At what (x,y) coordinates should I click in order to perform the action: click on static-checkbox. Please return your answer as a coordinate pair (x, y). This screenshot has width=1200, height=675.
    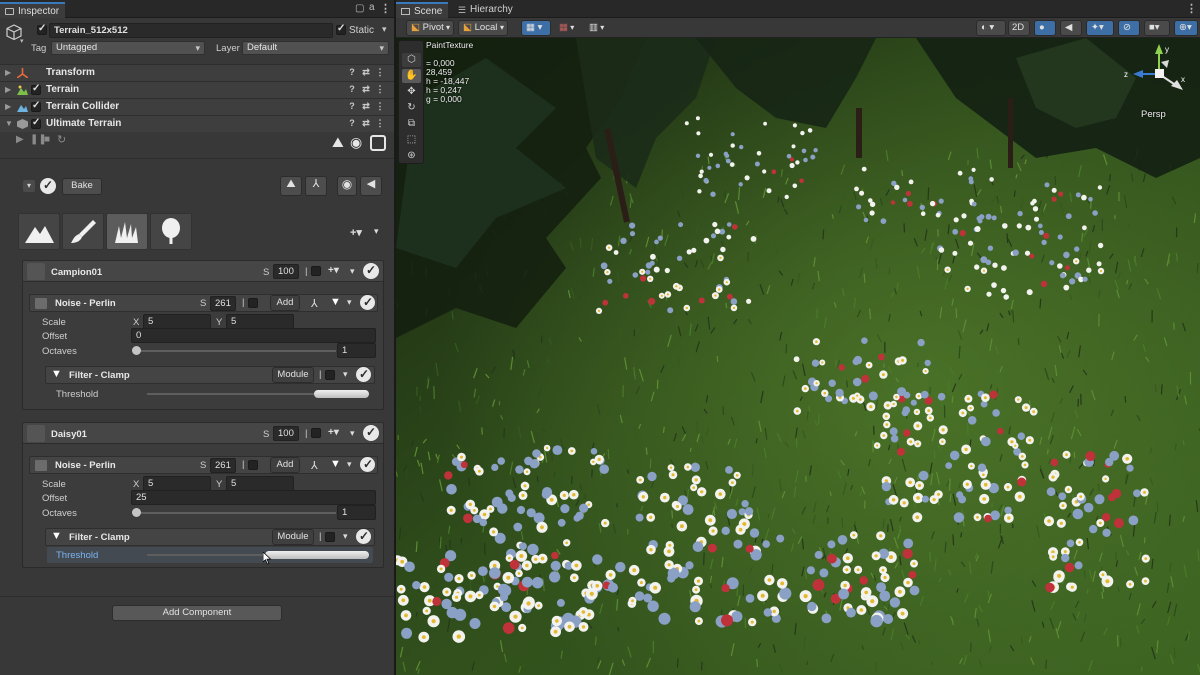
    Looking at the image, I should click on (341, 29).